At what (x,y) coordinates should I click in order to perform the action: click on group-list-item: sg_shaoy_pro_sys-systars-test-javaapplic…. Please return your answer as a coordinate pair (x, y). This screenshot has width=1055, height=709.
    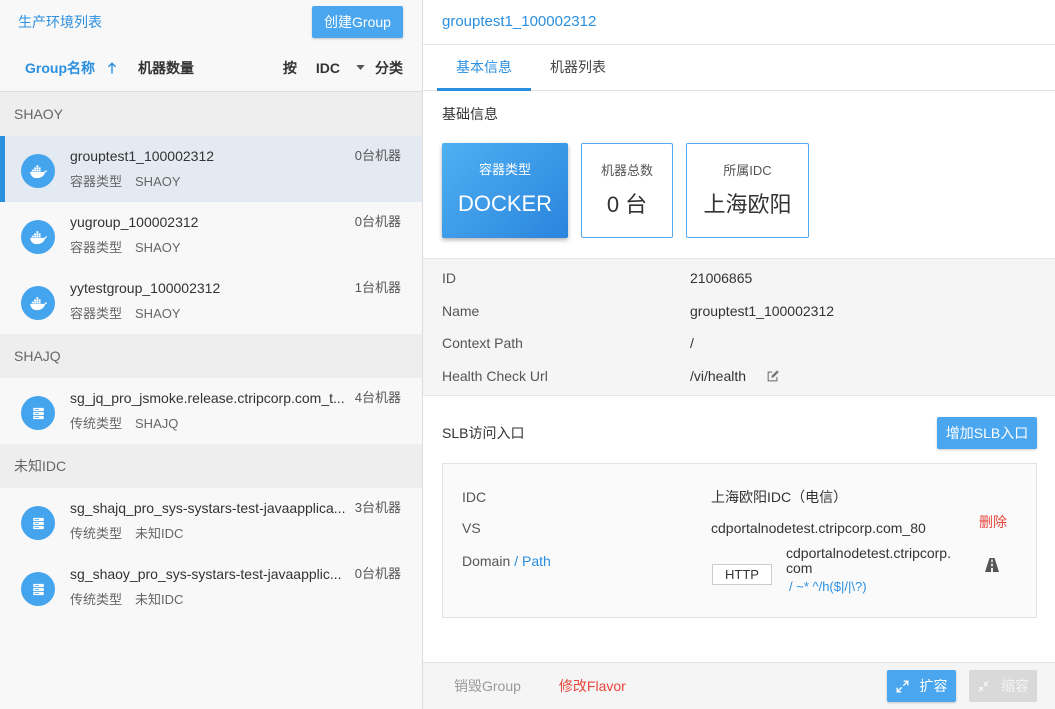
    Looking at the image, I should click on (211, 587).